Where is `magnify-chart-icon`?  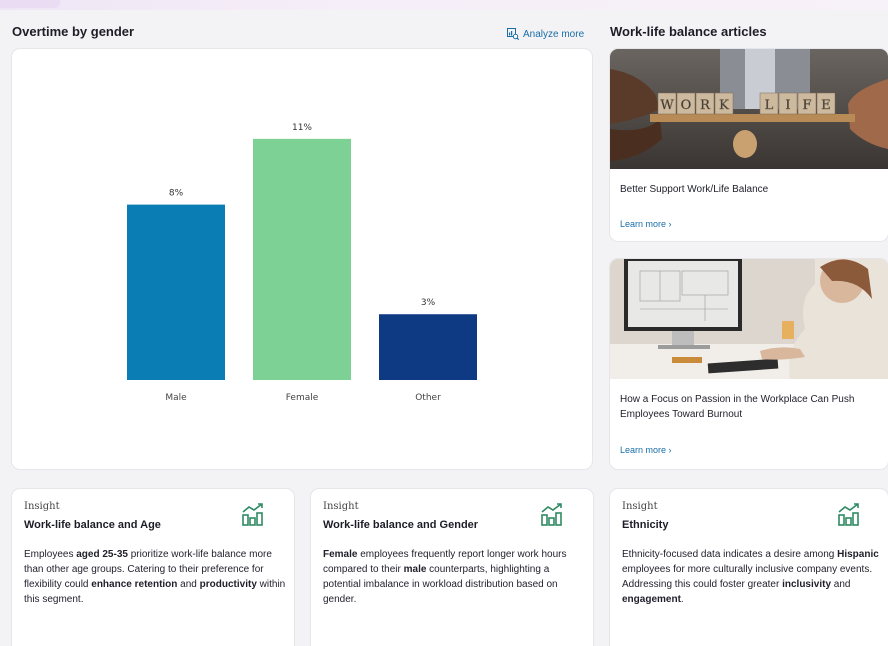
magnify-chart-icon is located at coordinates (513, 34).